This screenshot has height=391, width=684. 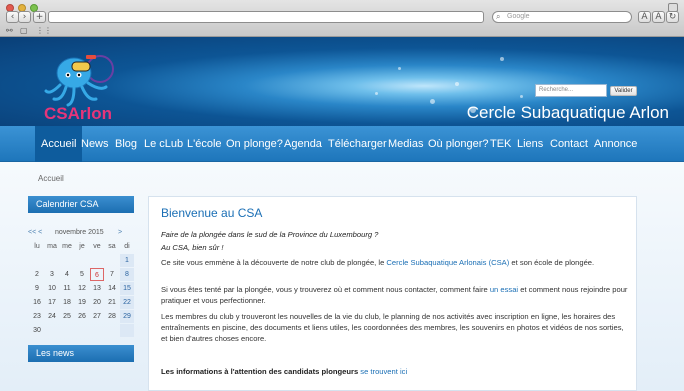 What do you see at coordinates (37, 302) in the screenshot?
I see `calendar-day: 16` at bounding box center [37, 302].